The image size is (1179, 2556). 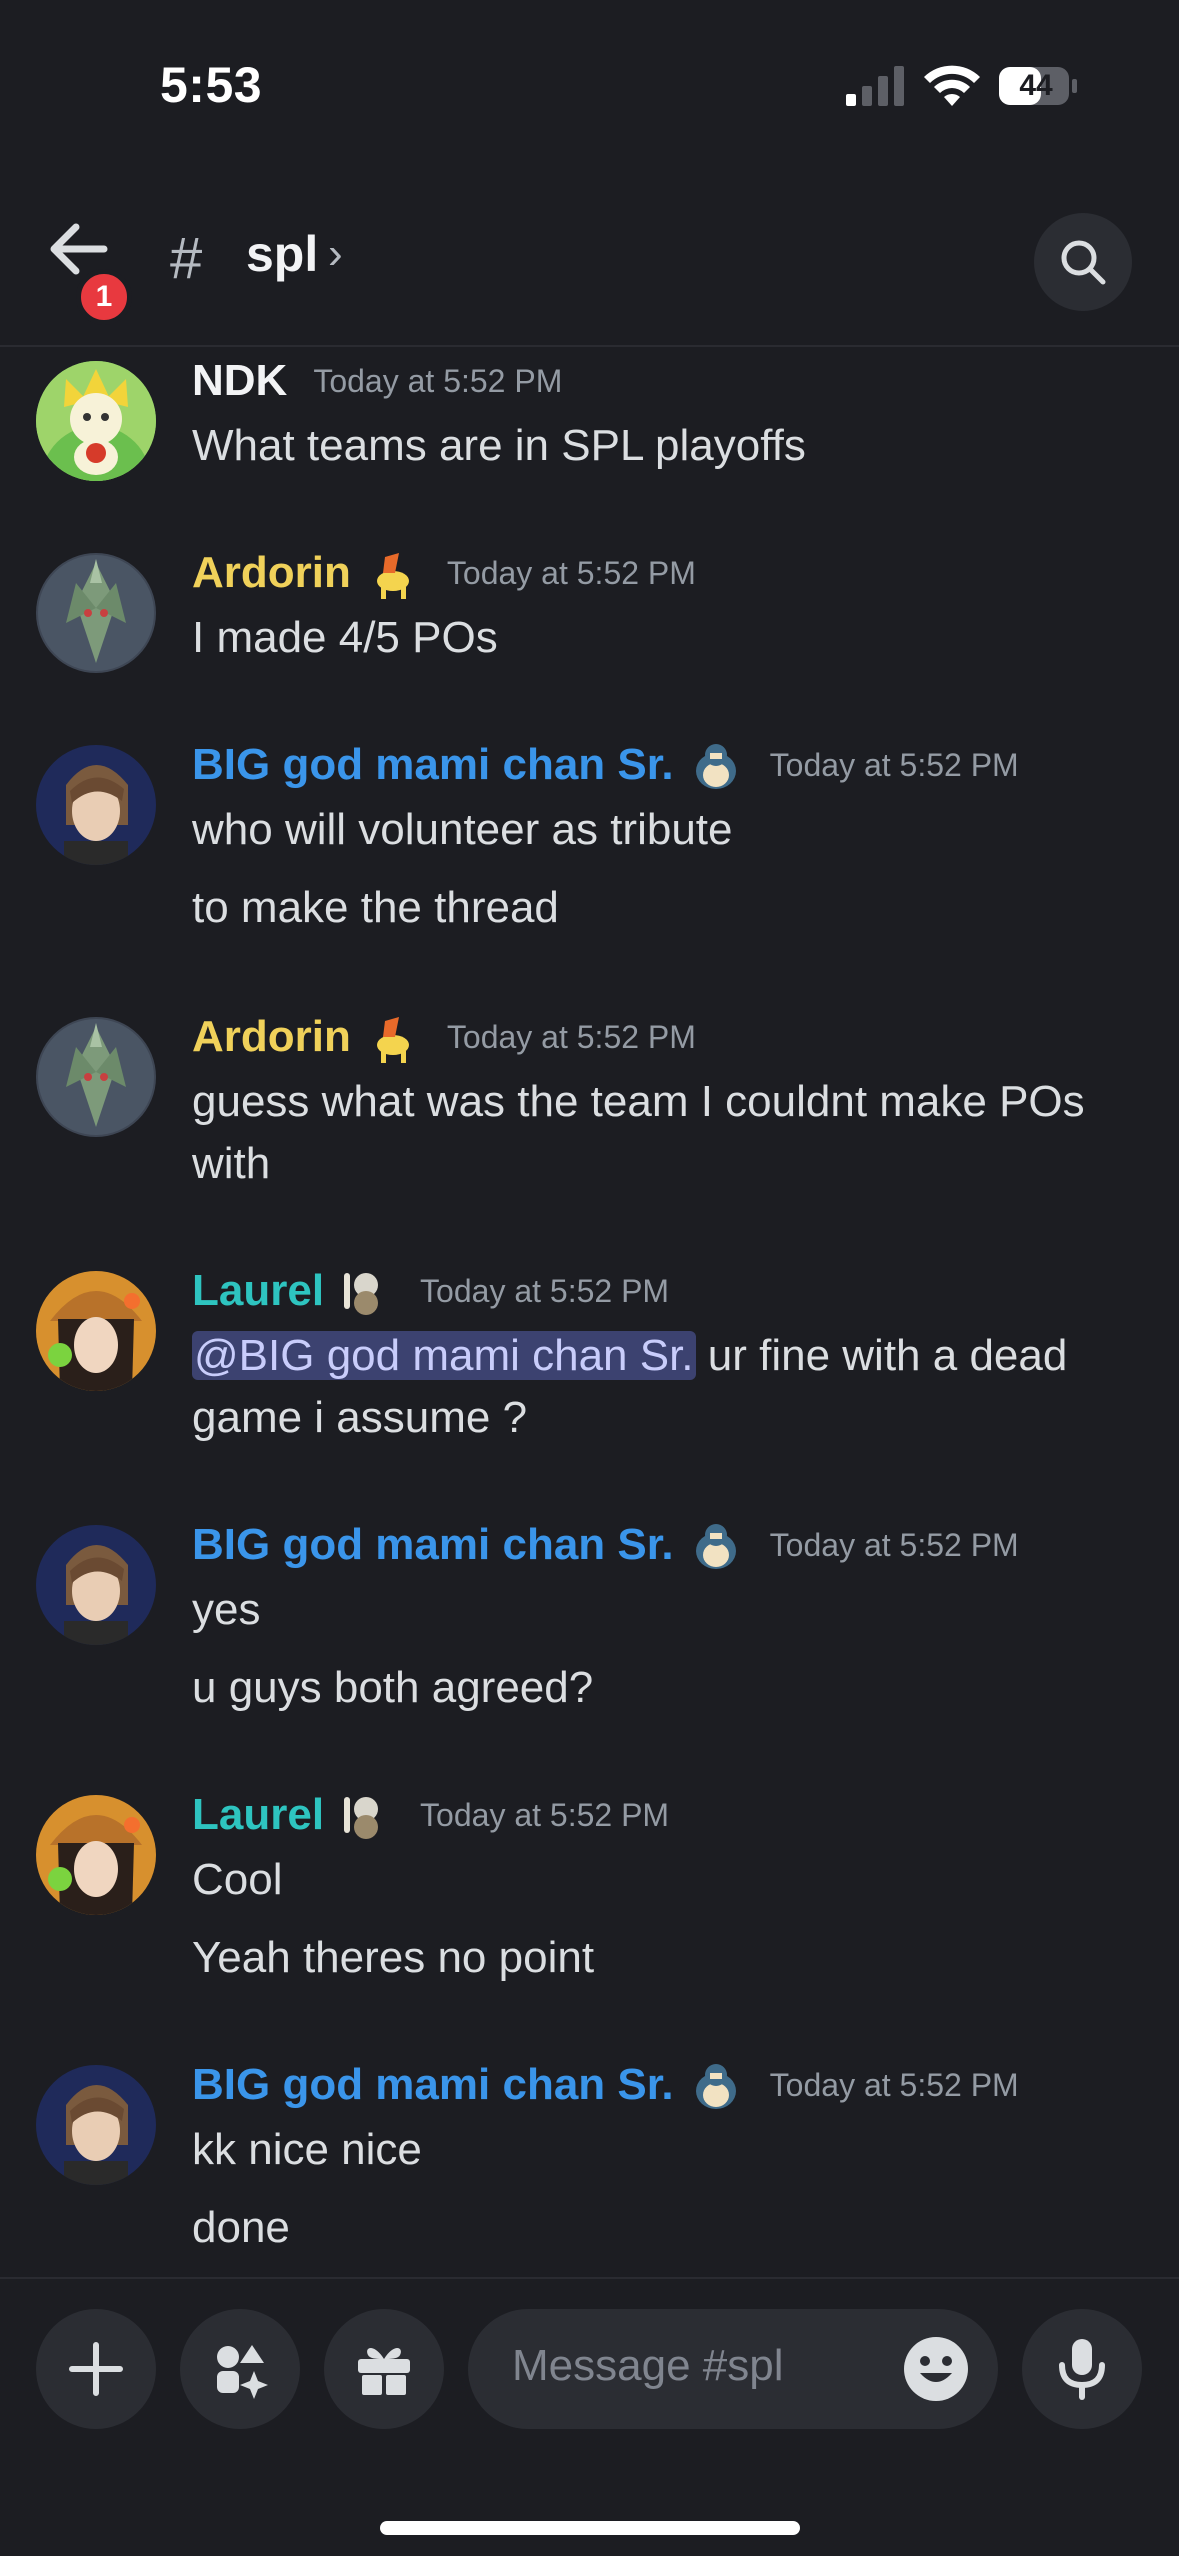 I want to click on unread-badge: 1, so click(x=104, y=297).